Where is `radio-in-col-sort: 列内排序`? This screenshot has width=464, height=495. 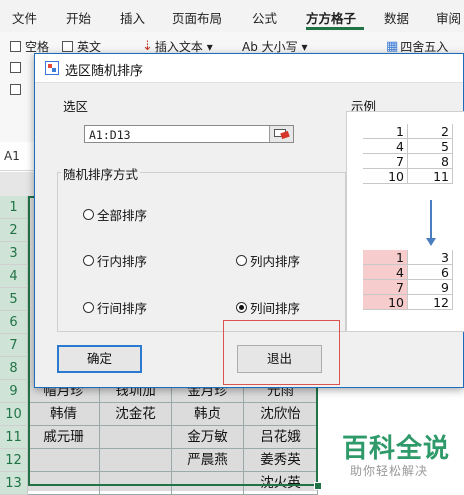 radio-in-col-sort: 列内排序 is located at coordinates (268, 260).